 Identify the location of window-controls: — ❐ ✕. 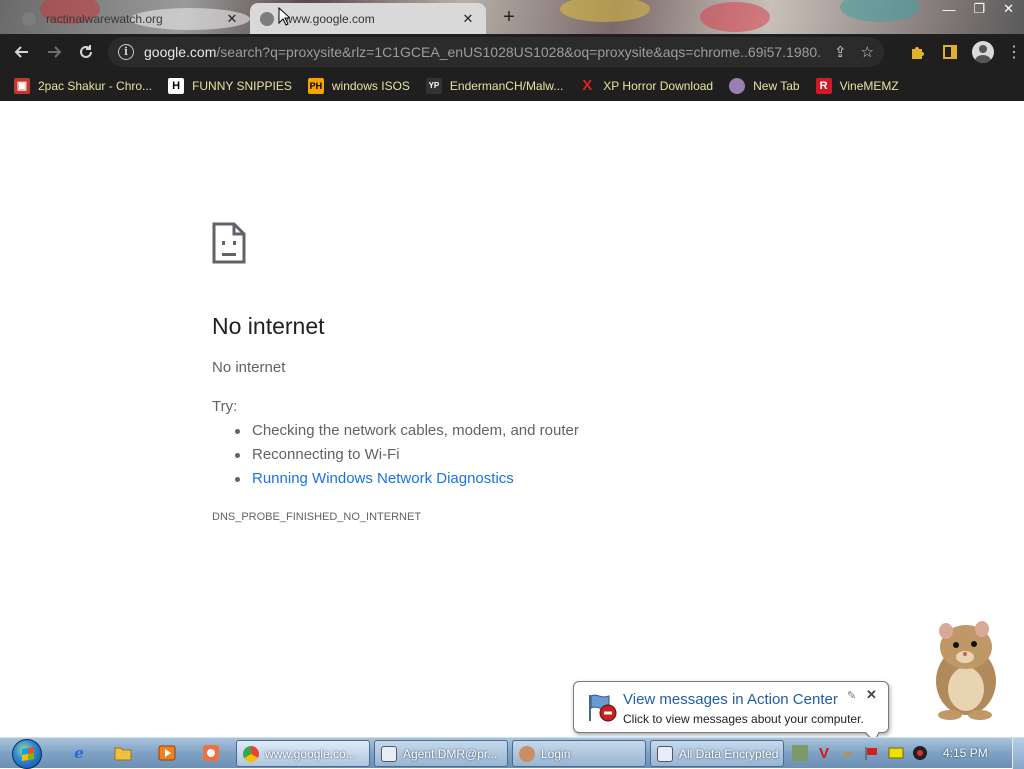
(978, 9).